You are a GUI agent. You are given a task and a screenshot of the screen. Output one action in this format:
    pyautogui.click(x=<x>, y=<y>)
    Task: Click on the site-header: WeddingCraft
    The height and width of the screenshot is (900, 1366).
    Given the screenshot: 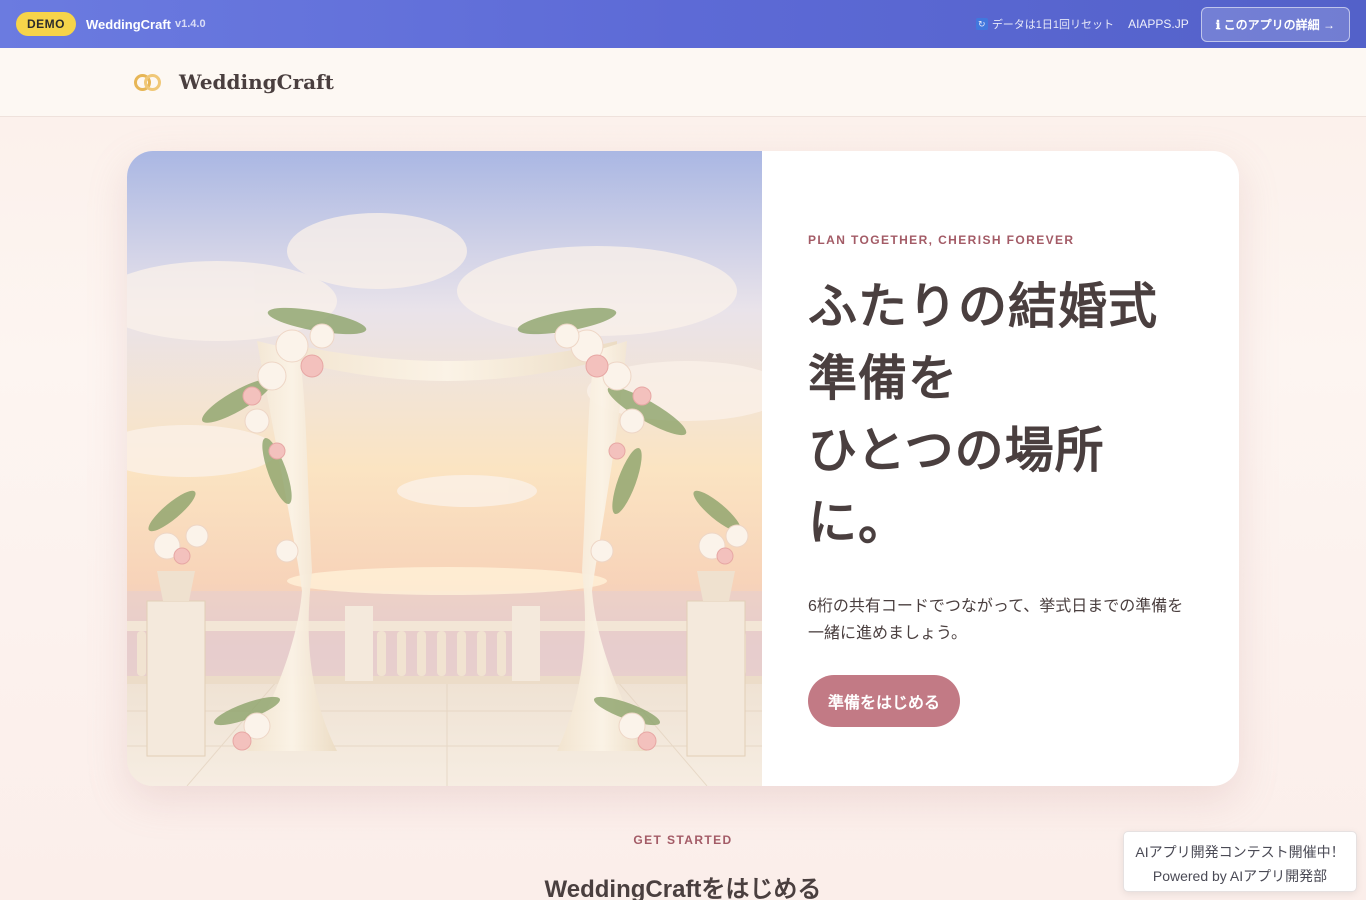 What is the action you would take?
    pyautogui.click(x=683, y=82)
    